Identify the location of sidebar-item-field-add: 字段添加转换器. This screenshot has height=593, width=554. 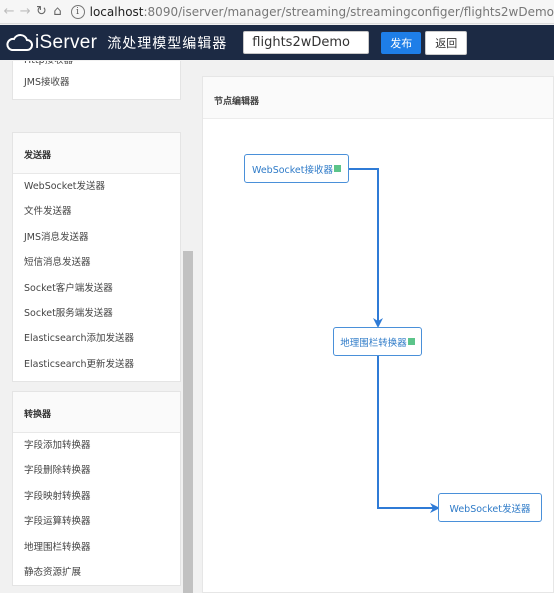
(96, 445).